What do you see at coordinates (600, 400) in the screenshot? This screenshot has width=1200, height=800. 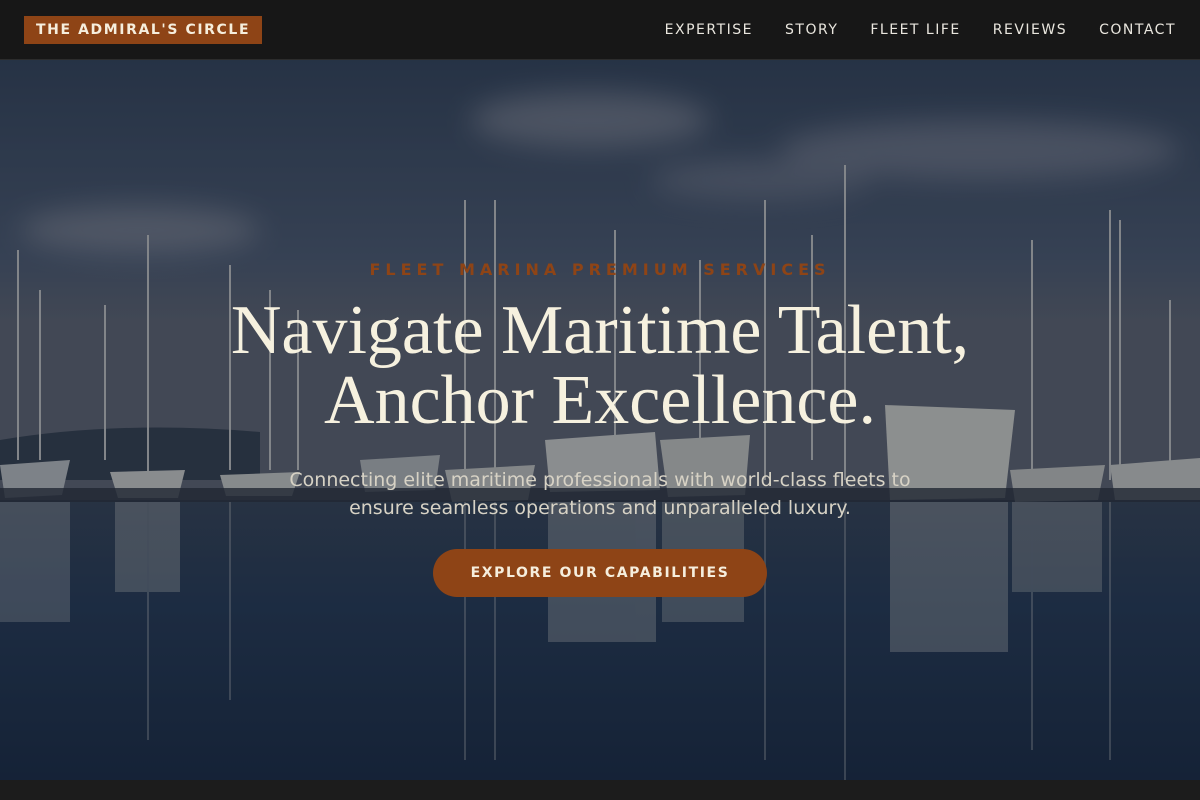 I see `hero-headline-line2: Anchor Excellence.` at bounding box center [600, 400].